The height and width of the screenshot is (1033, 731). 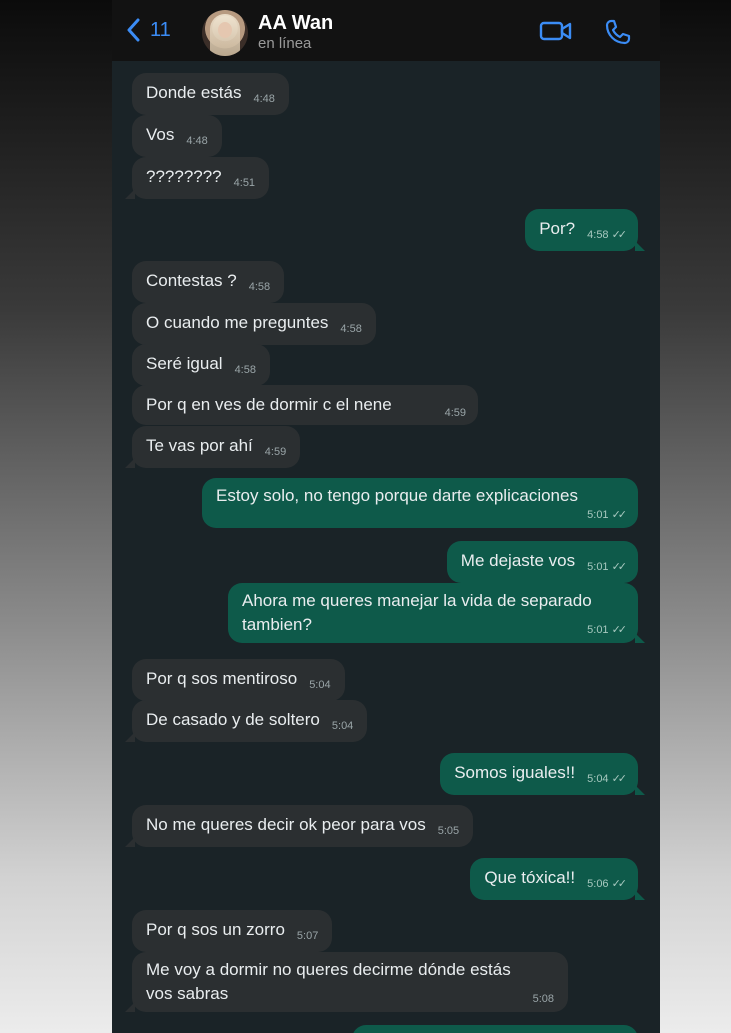 I want to click on message-text: Por q sos un zorro, so click(x=215, y=929).